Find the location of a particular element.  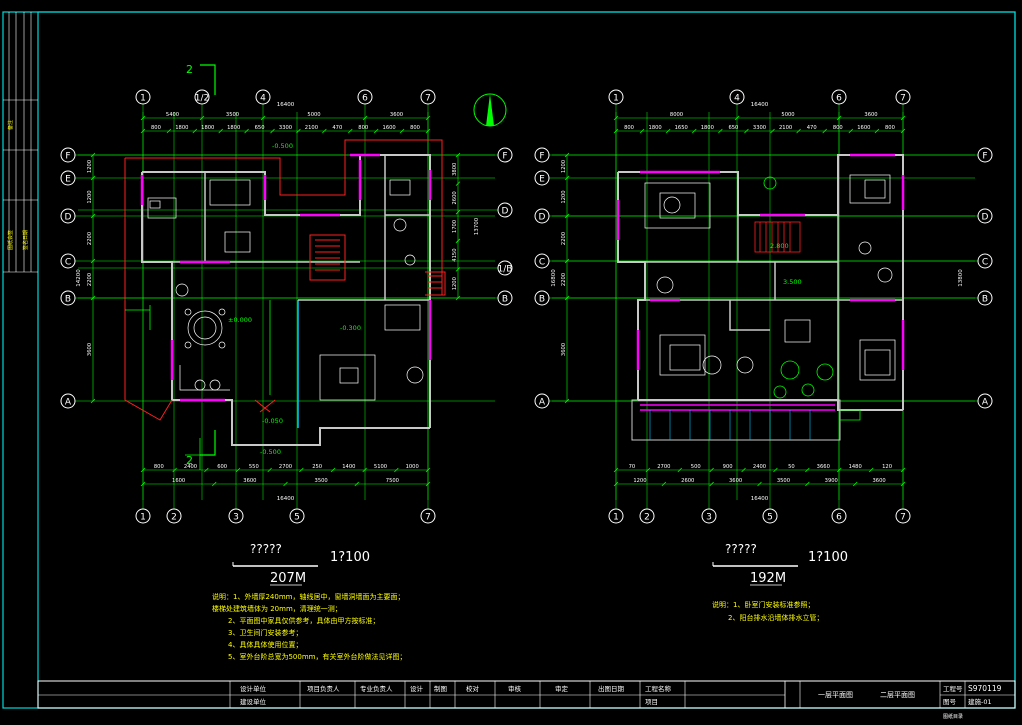

left-plan-walls is located at coordinates (286, 299).